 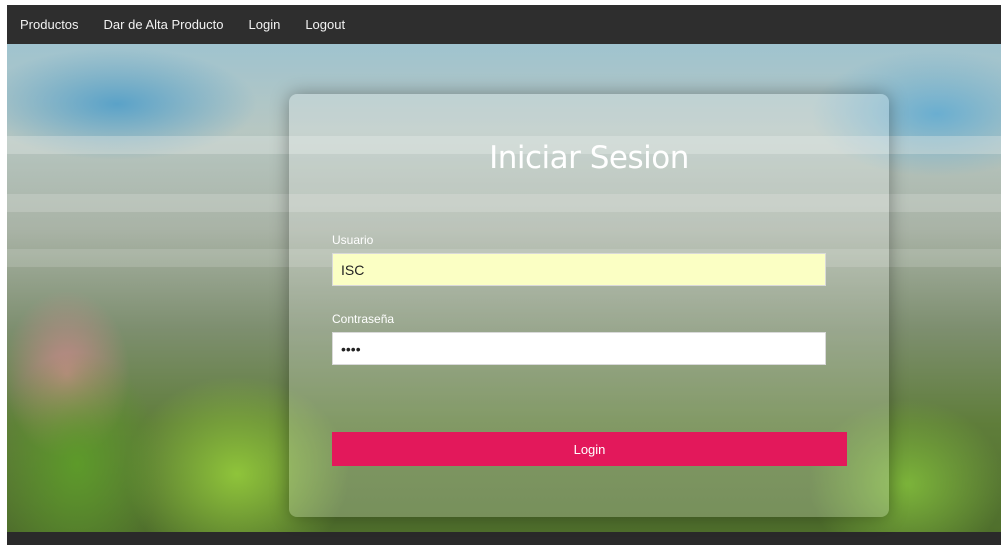 I want to click on password-label: Contraseña, so click(x=363, y=319).